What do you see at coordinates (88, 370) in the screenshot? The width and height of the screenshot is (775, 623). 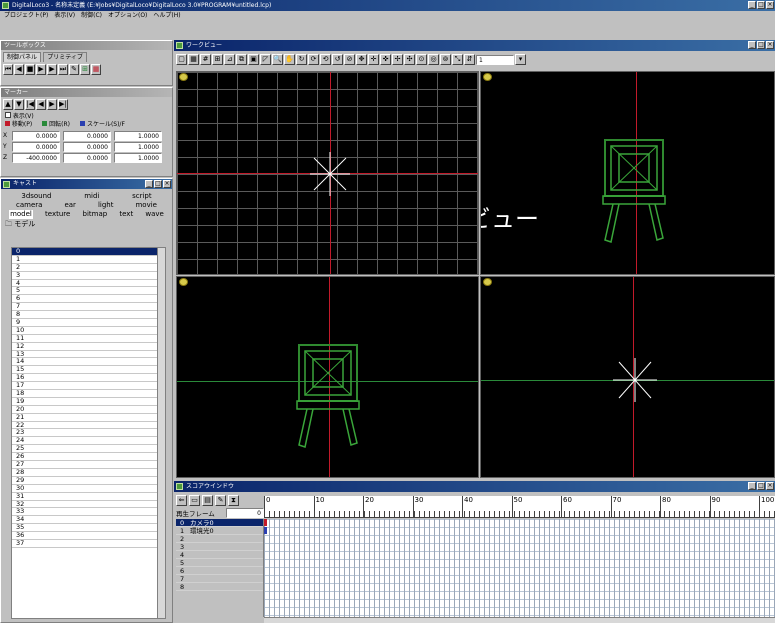 I see `cast-list-item: 15` at bounding box center [88, 370].